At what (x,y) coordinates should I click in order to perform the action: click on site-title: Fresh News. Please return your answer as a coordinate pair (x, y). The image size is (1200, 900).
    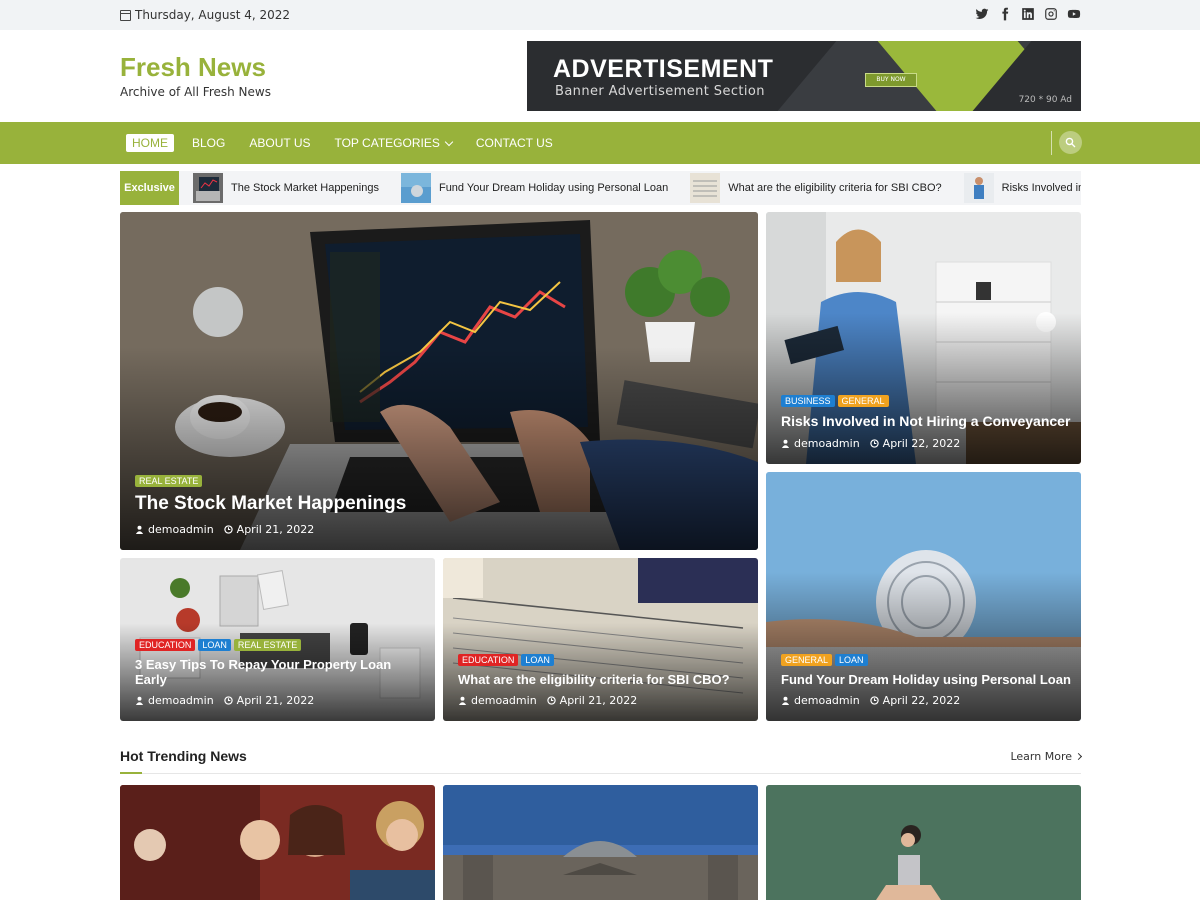
    Looking at the image, I should click on (193, 67).